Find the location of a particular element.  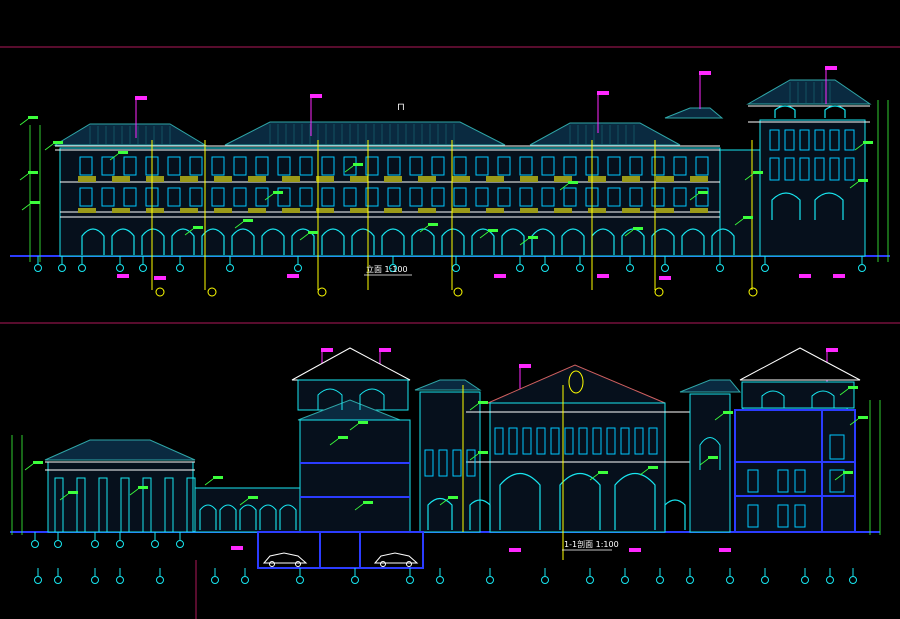

low-wing is located at coordinates (247, 510).